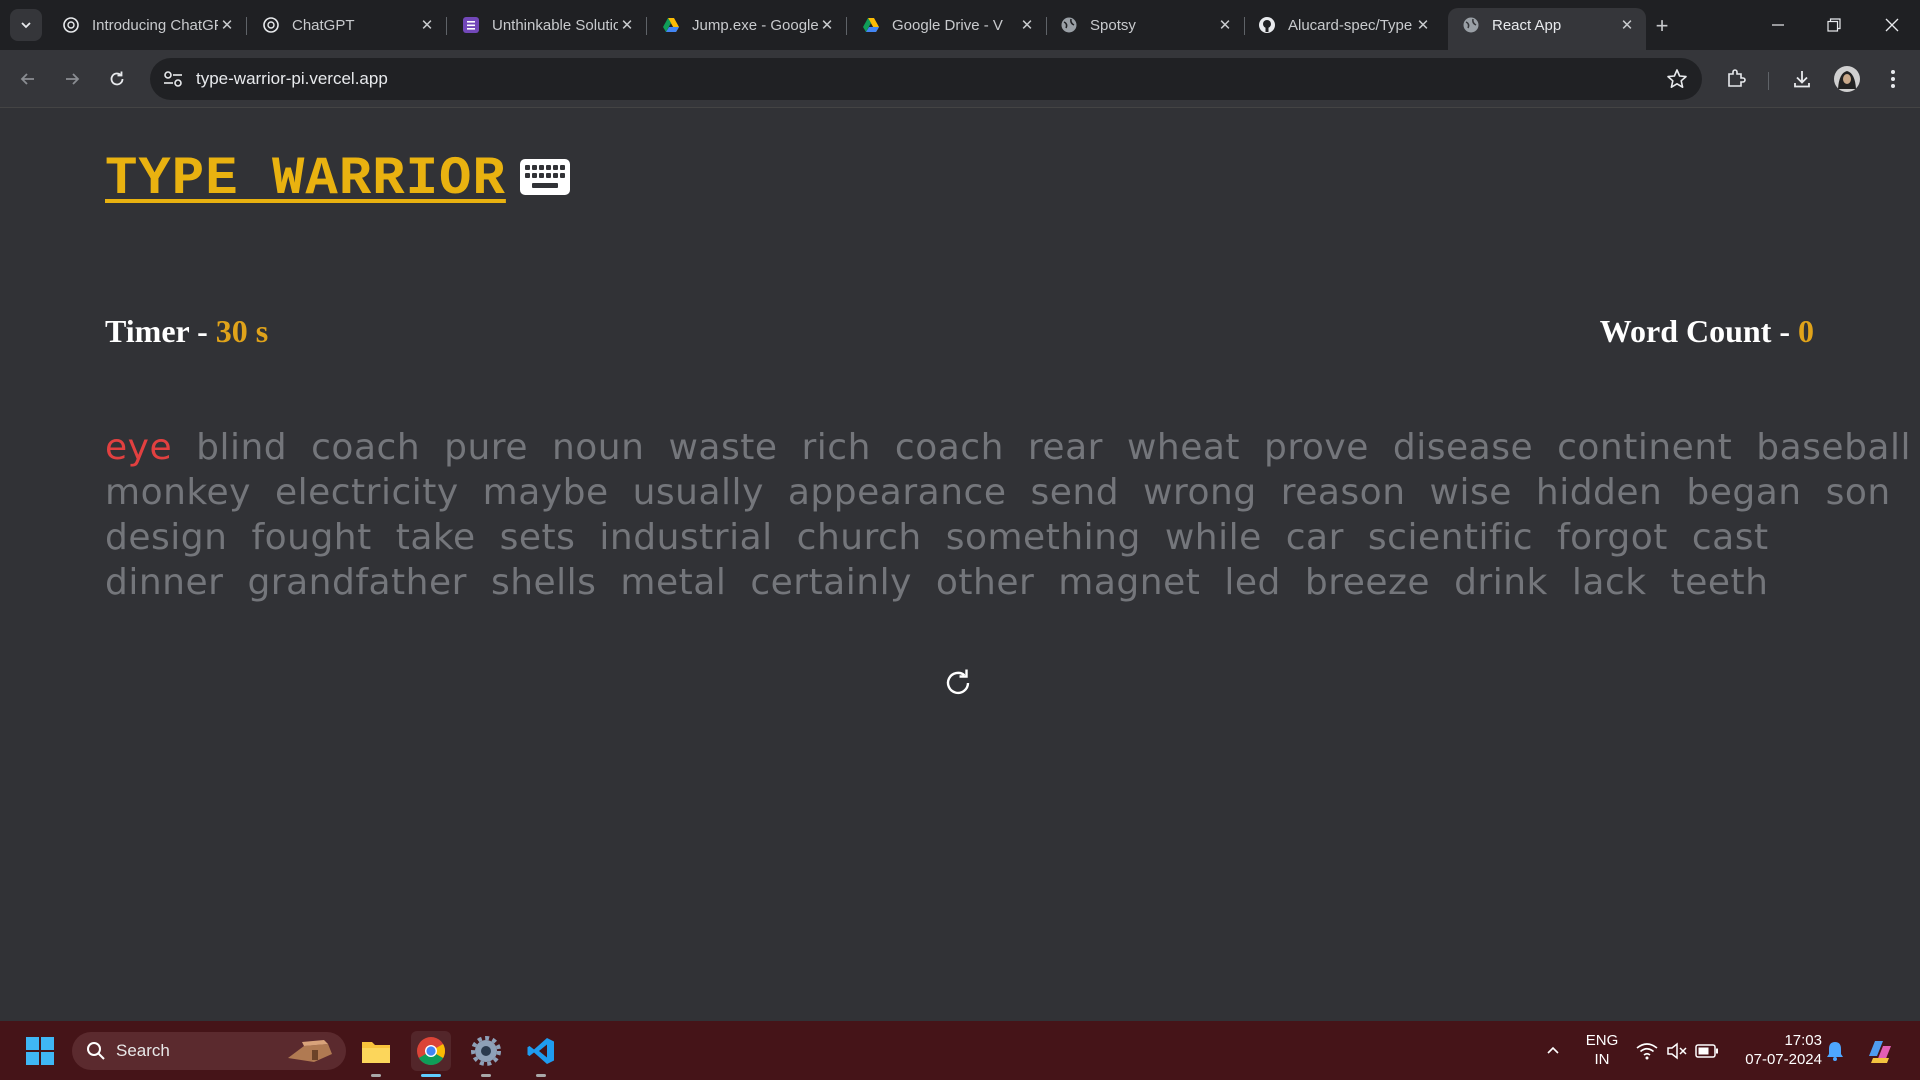 The height and width of the screenshot is (1080, 1920). Describe the element at coordinates (723, 447) in the screenshot. I see `word: waste` at that location.